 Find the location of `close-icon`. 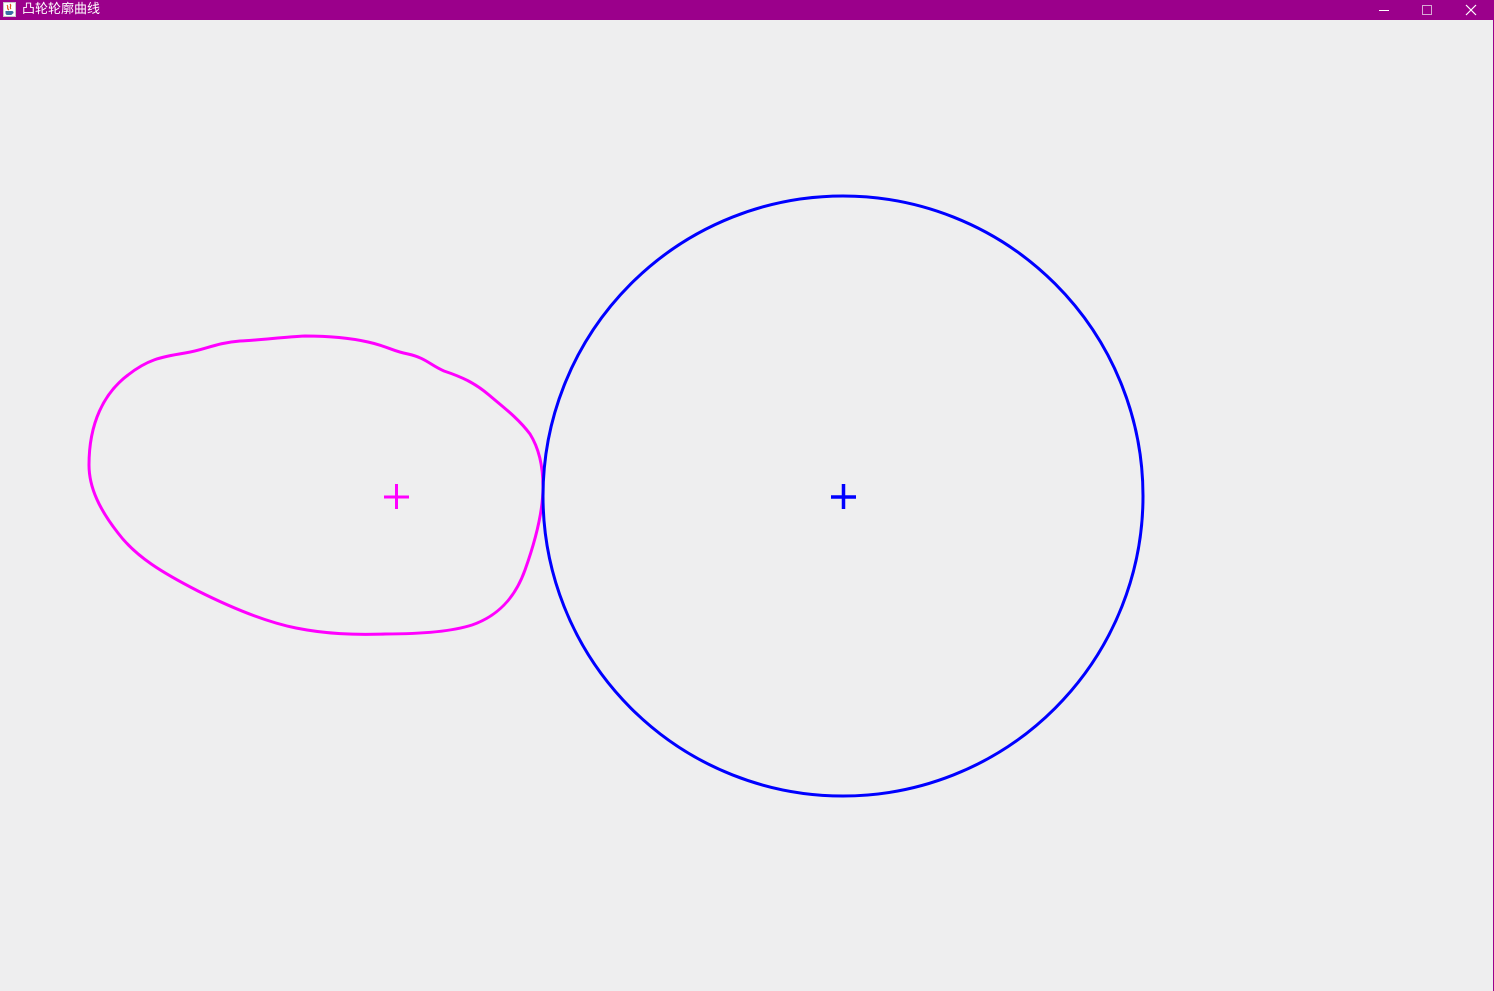

close-icon is located at coordinates (1471, 10).